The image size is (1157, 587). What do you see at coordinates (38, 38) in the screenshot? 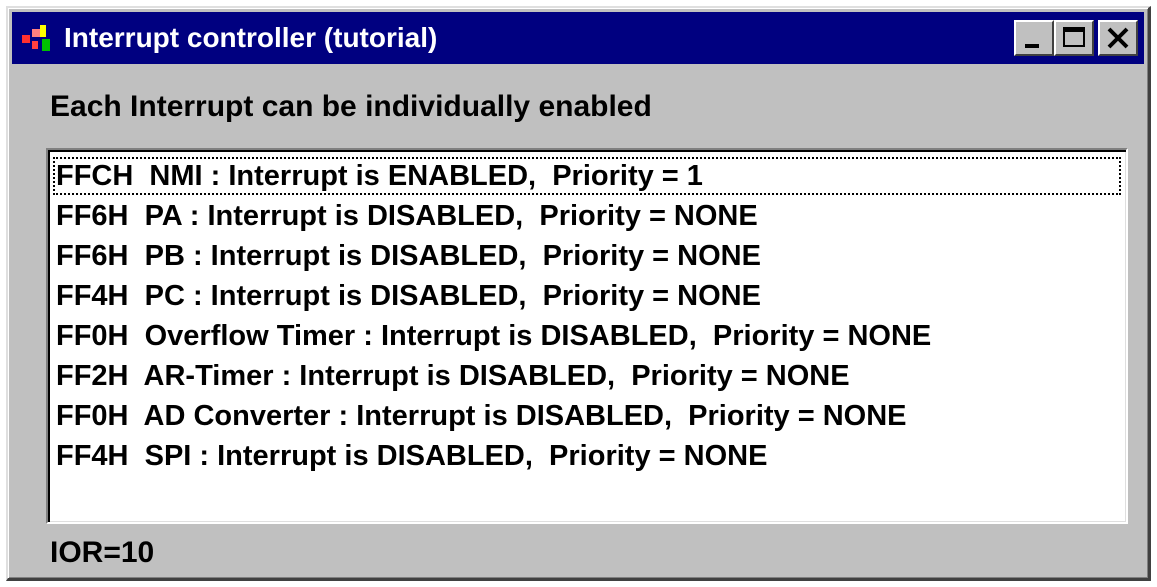
I see `app-icon` at bounding box center [38, 38].